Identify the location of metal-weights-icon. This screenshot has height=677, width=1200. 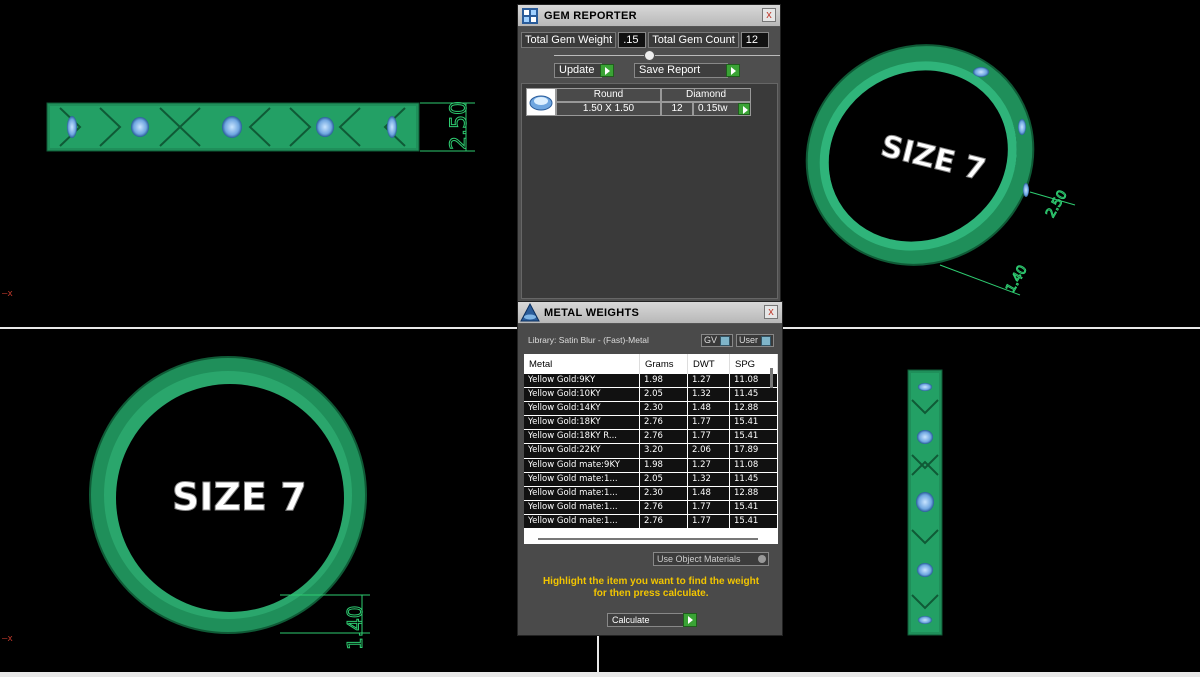
(530, 312).